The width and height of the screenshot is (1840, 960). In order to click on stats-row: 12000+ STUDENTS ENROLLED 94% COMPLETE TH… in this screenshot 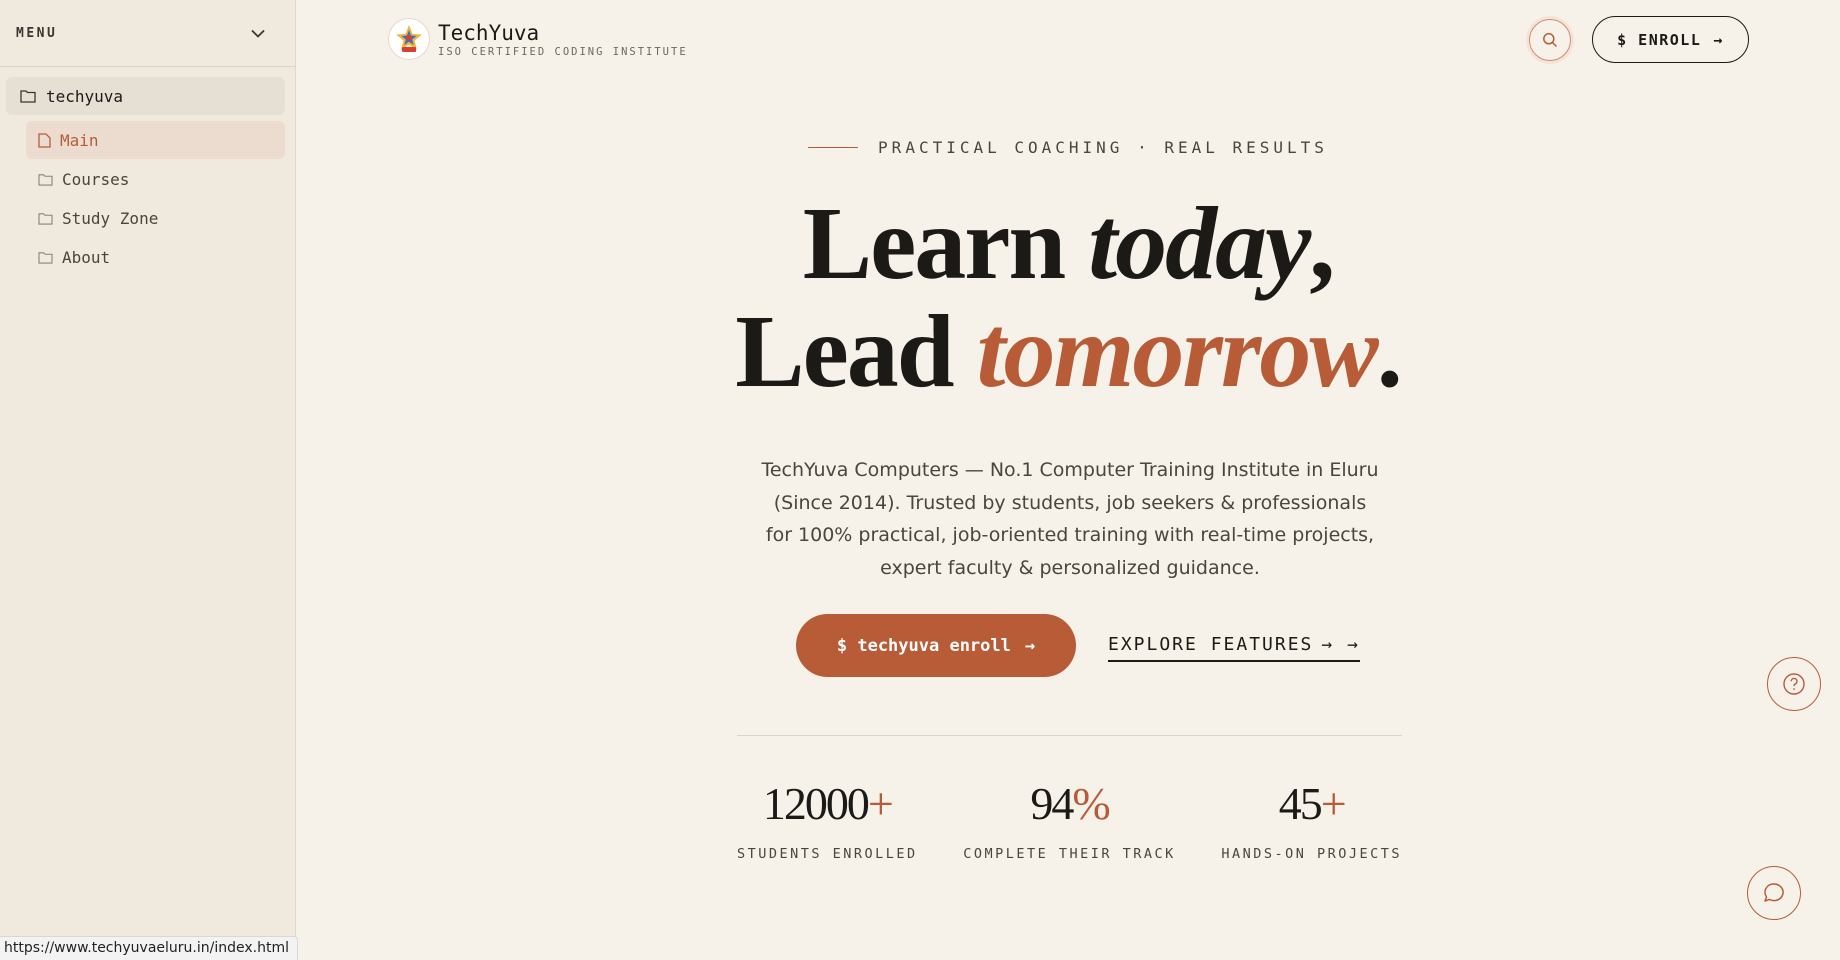, I will do `click(1069, 820)`.